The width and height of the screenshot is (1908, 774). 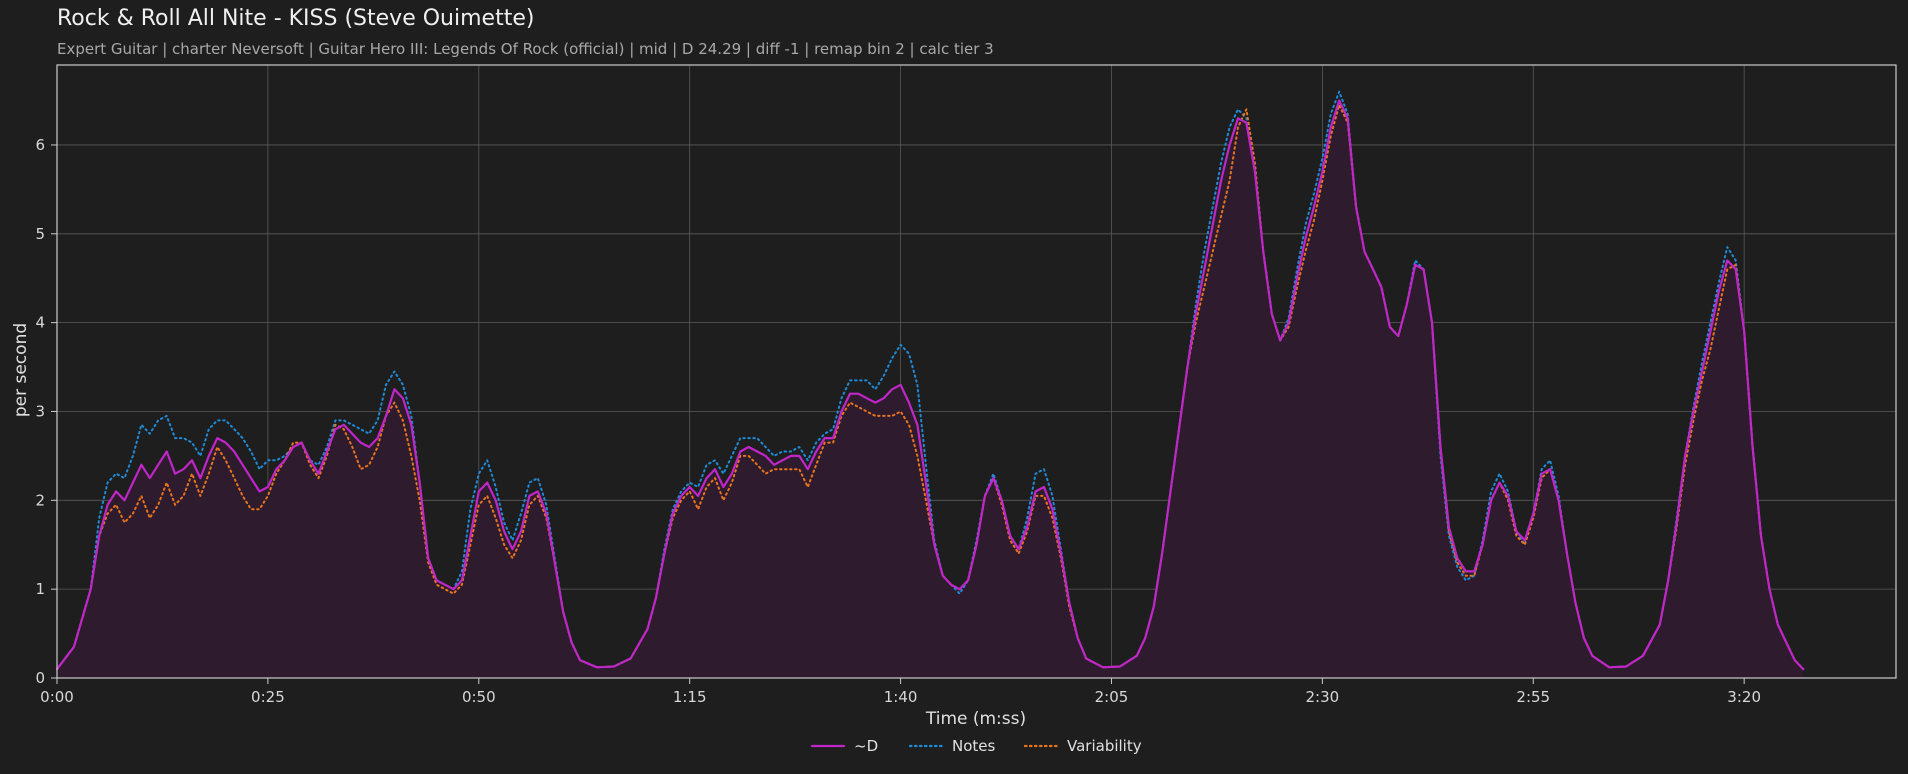 I want to click on y-tick-label-3: 3, so click(x=40, y=411).